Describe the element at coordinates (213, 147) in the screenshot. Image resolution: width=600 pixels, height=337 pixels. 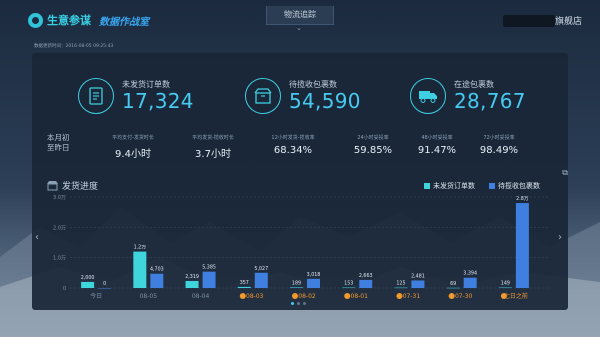
I see `metric-ship-to-pickup: 平均发货-揽收时长 3.7小时` at that location.